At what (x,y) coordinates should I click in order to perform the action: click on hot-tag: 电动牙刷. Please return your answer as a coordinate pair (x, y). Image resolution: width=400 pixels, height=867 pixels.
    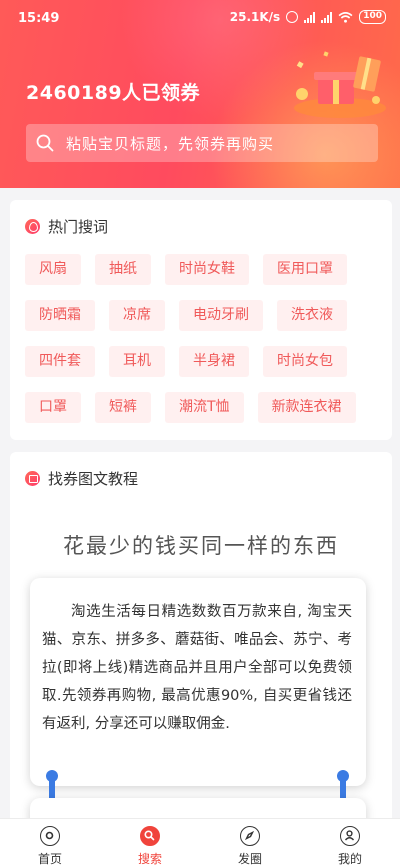
    Looking at the image, I should click on (221, 315).